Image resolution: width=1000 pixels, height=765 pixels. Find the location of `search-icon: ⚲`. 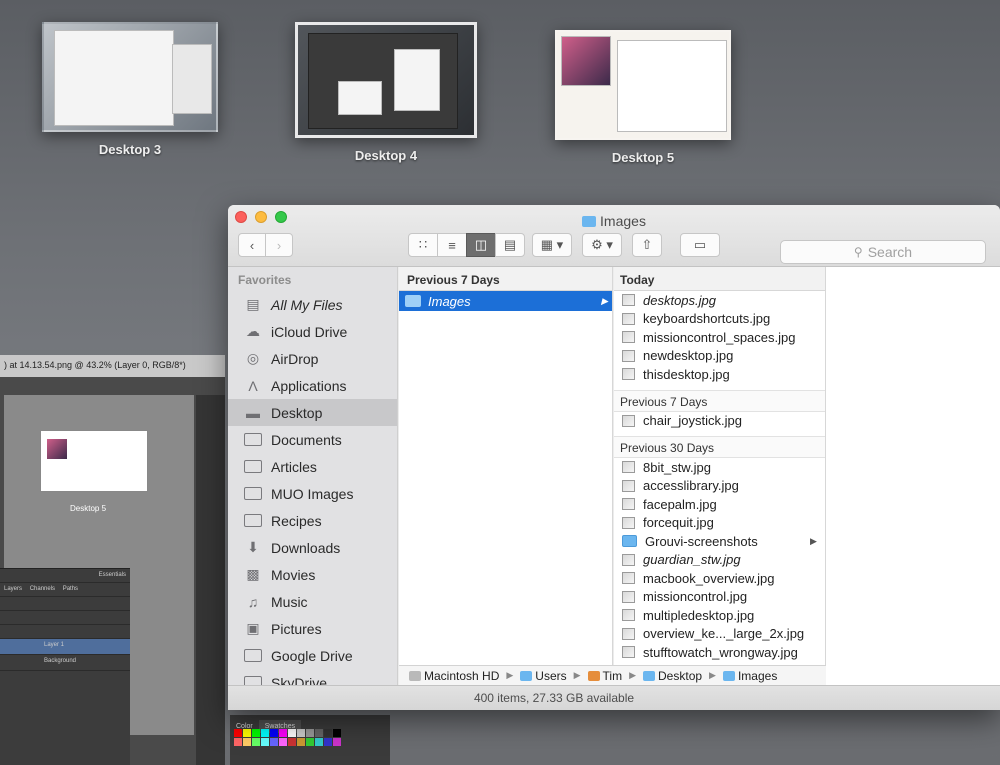

search-icon: ⚲ is located at coordinates (858, 252).